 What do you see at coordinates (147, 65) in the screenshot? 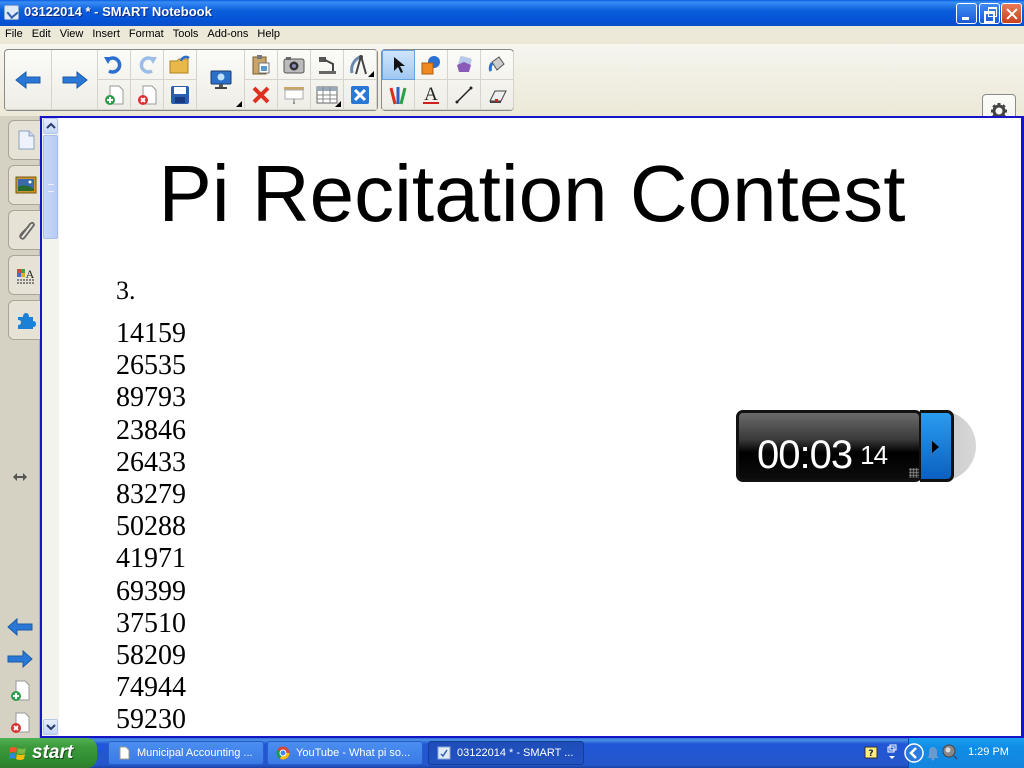
I see `redo-button` at bounding box center [147, 65].